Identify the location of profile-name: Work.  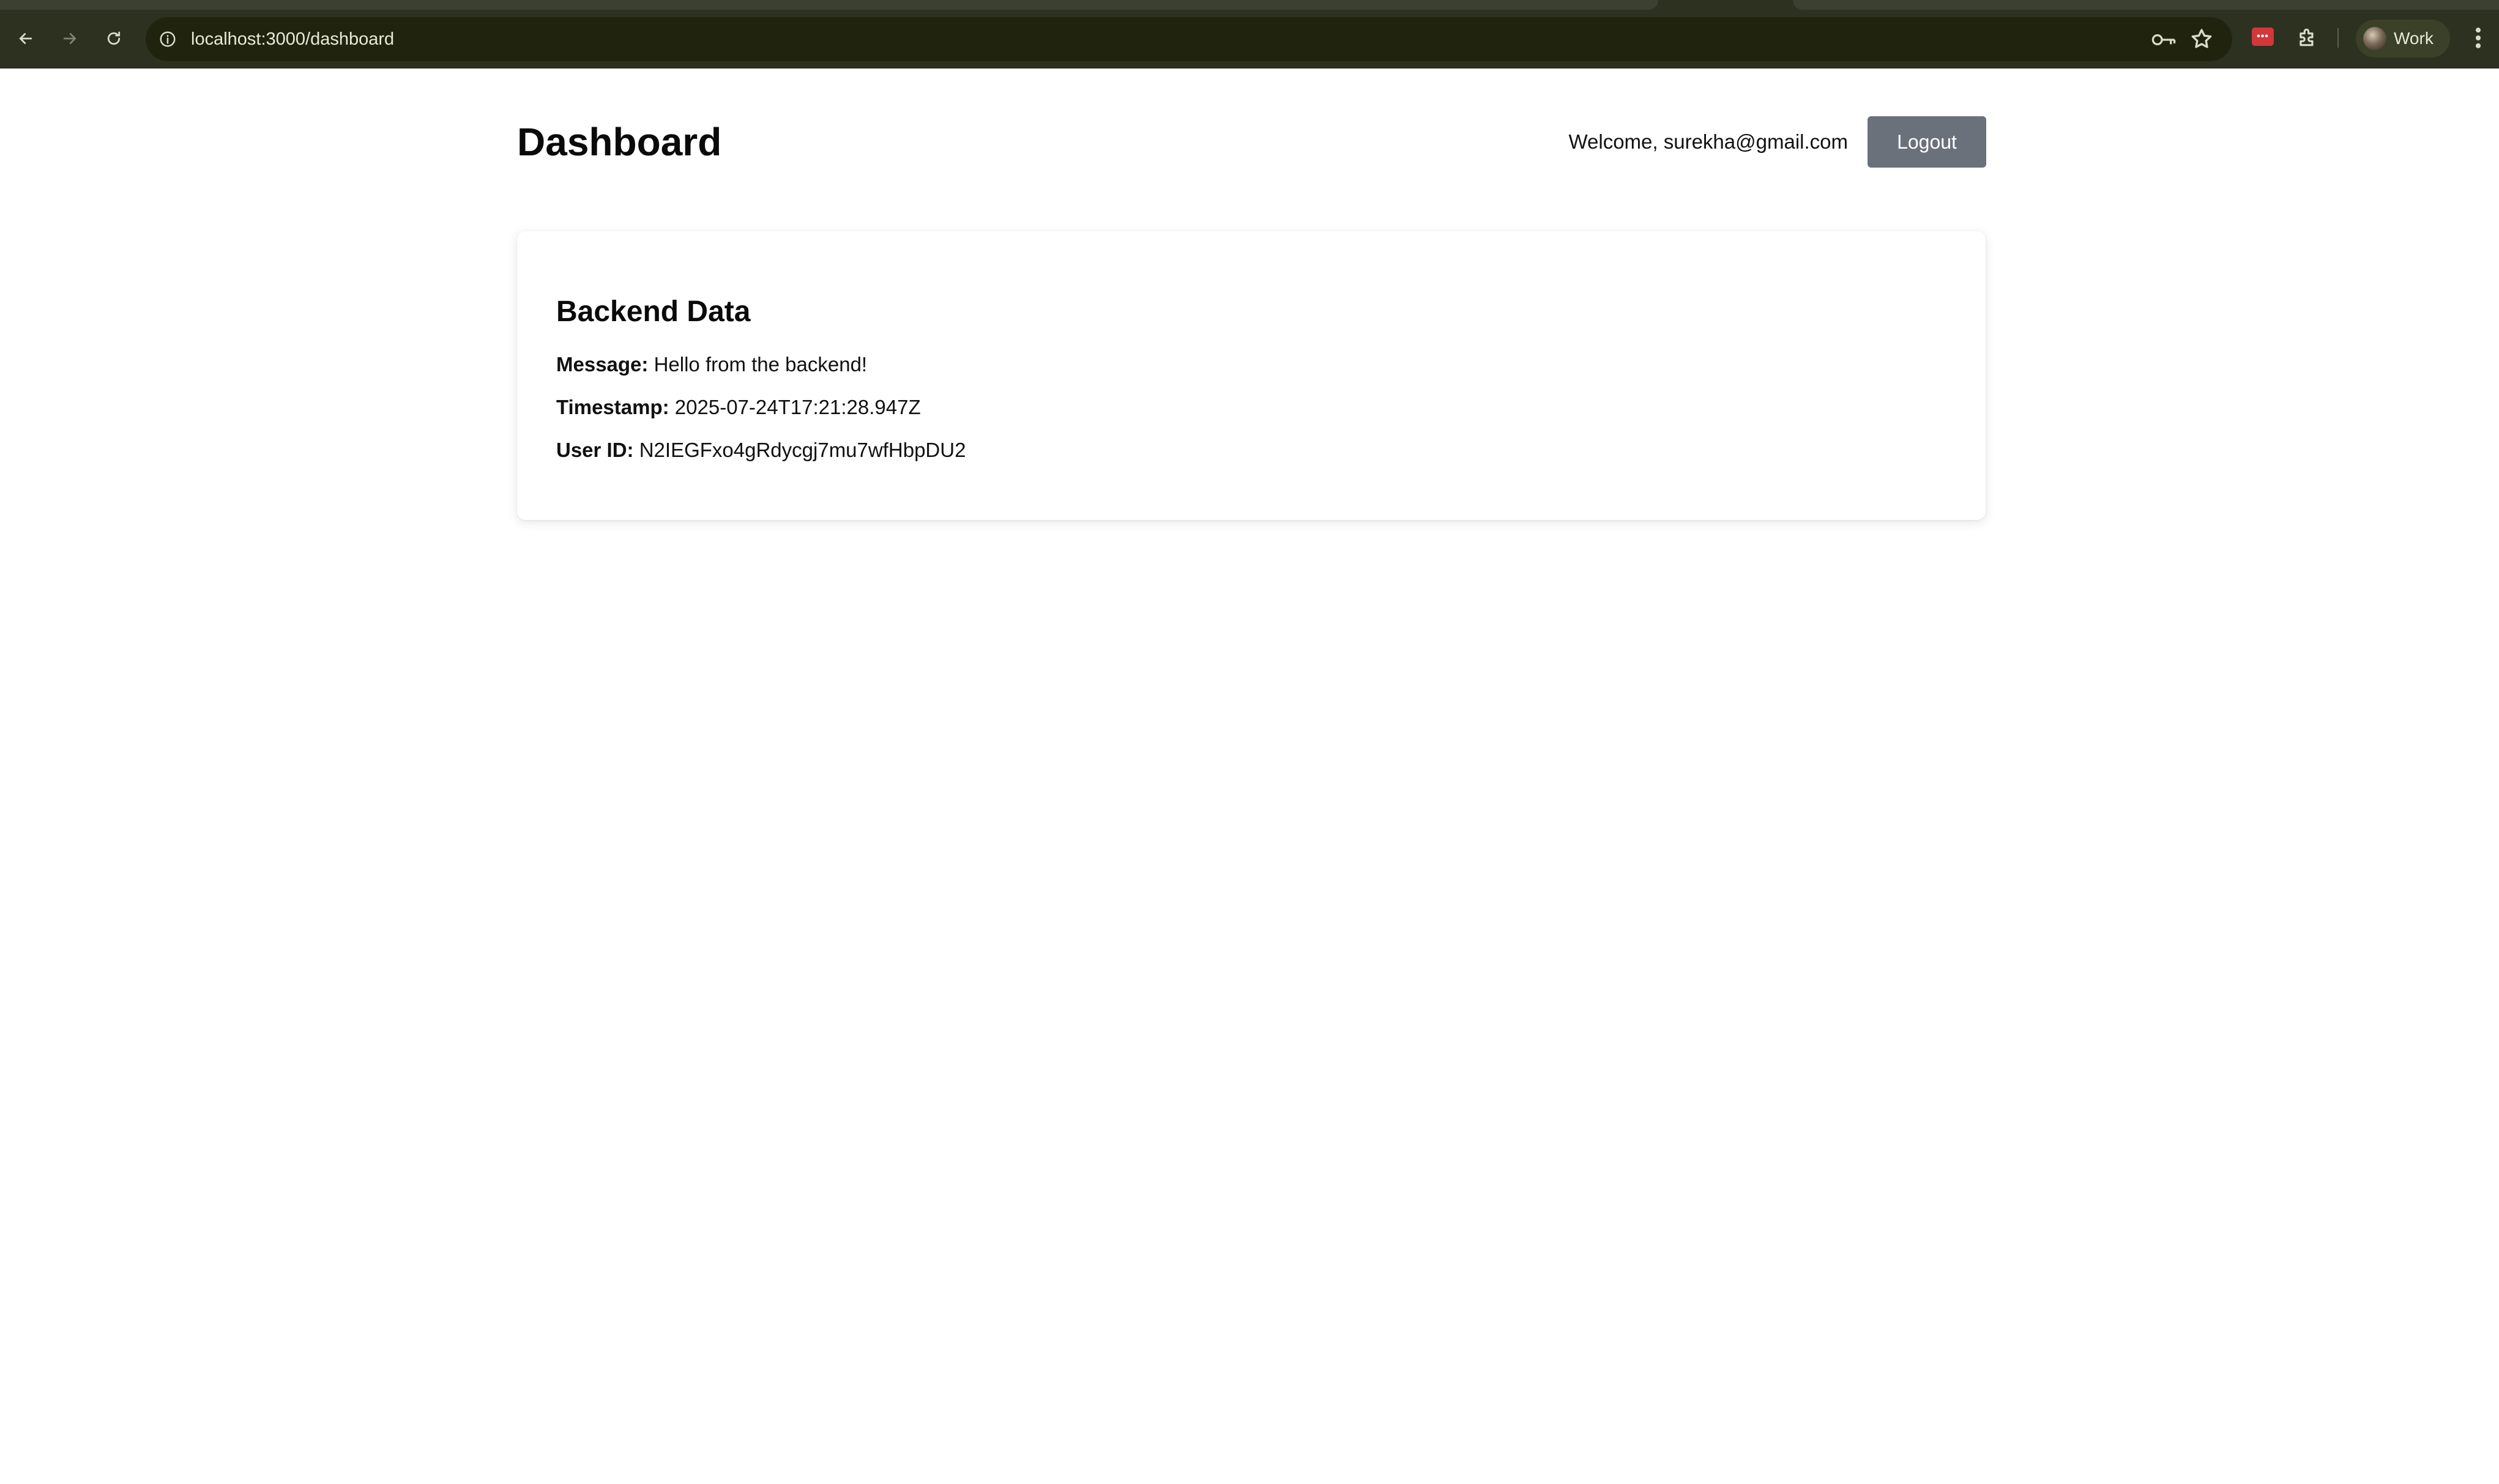
(2414, 38).